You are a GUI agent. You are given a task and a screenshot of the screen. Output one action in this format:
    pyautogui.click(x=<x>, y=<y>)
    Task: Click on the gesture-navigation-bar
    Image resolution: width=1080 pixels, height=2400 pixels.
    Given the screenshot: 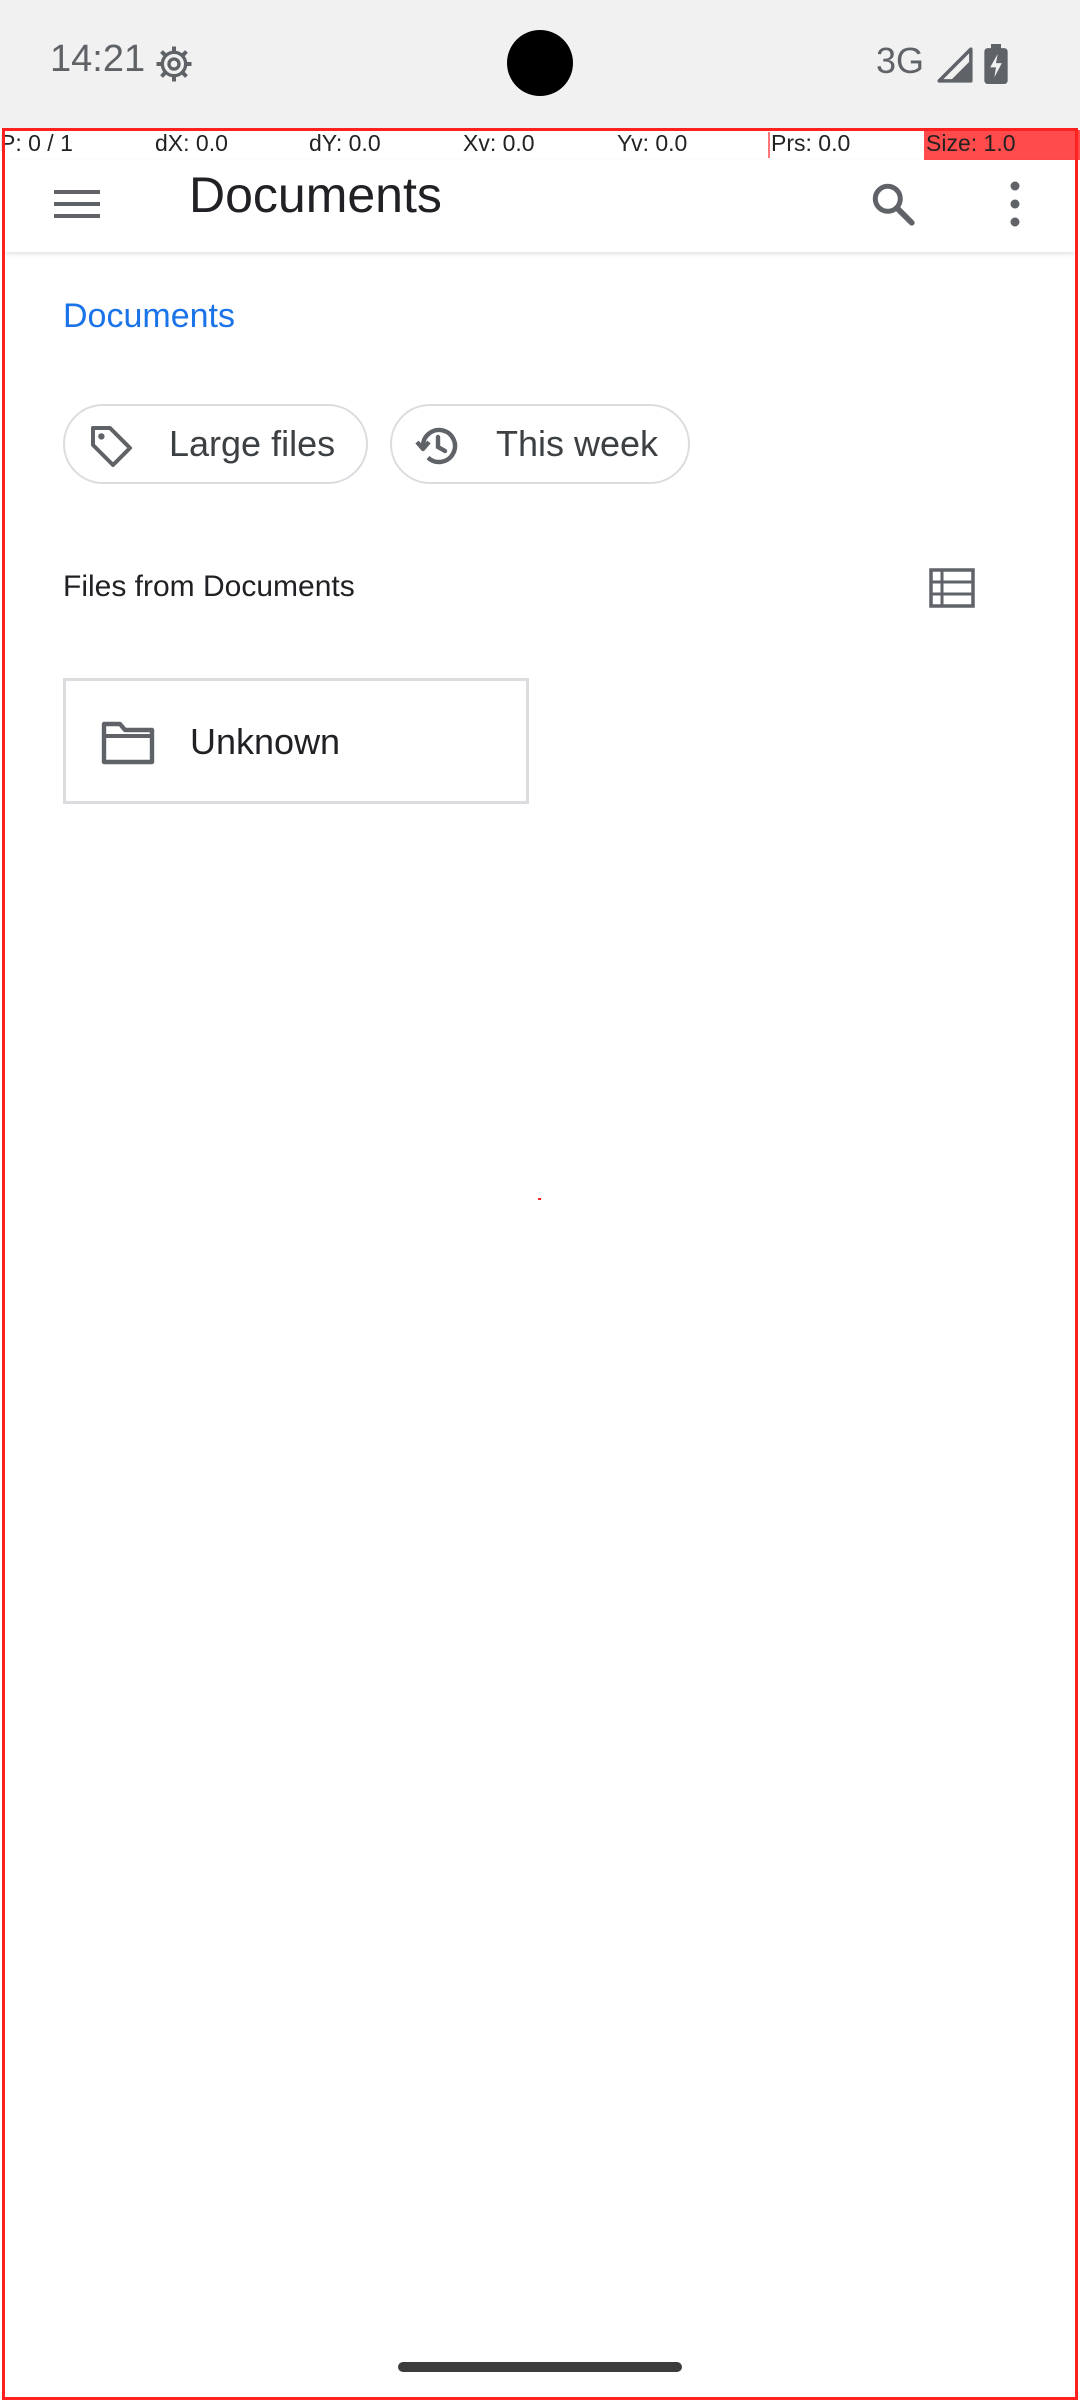 What is the action you would take?
    pyautogui.click(x=540, y=2367)
    